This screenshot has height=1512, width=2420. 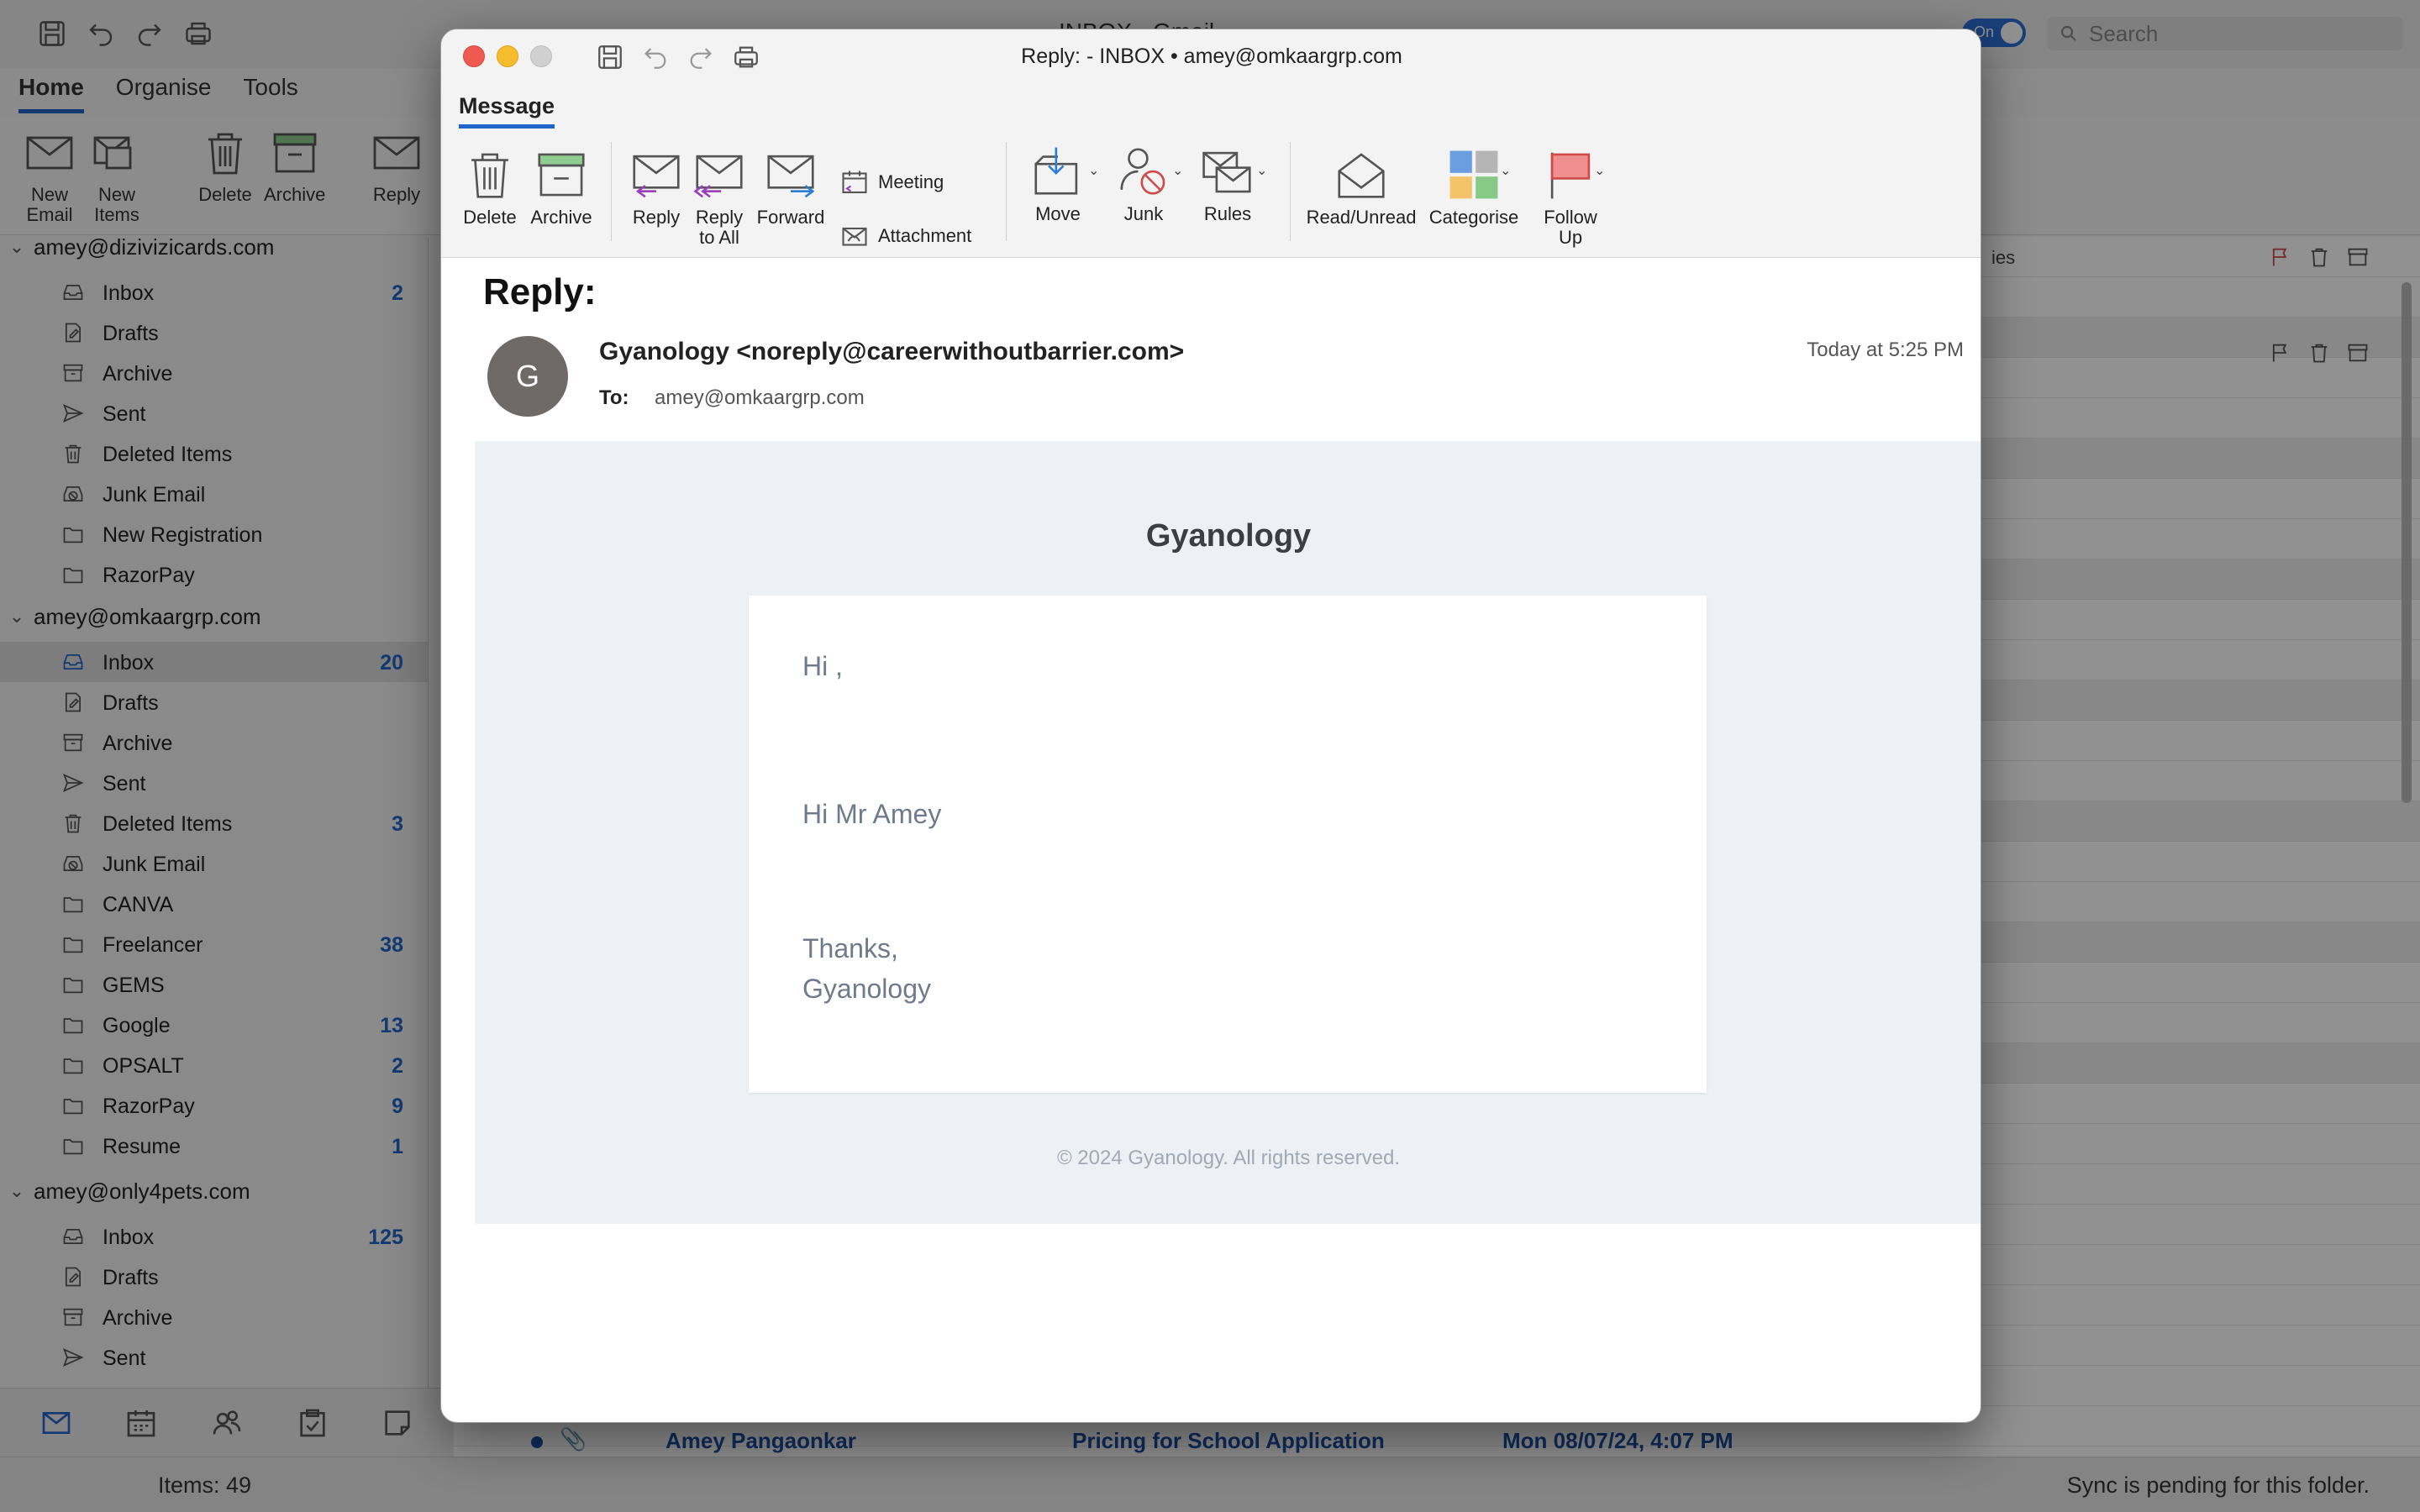 What do you see at coordinates (791, 186) in the screenshot?
I see `forward-button: Forward` at bounding box center [791, 186].